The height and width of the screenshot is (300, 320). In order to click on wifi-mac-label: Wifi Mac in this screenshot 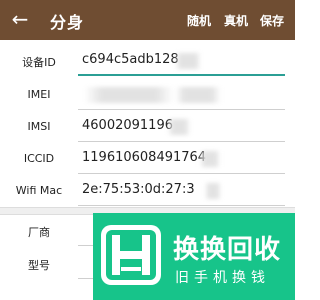, I will do `click(39, 190)`.